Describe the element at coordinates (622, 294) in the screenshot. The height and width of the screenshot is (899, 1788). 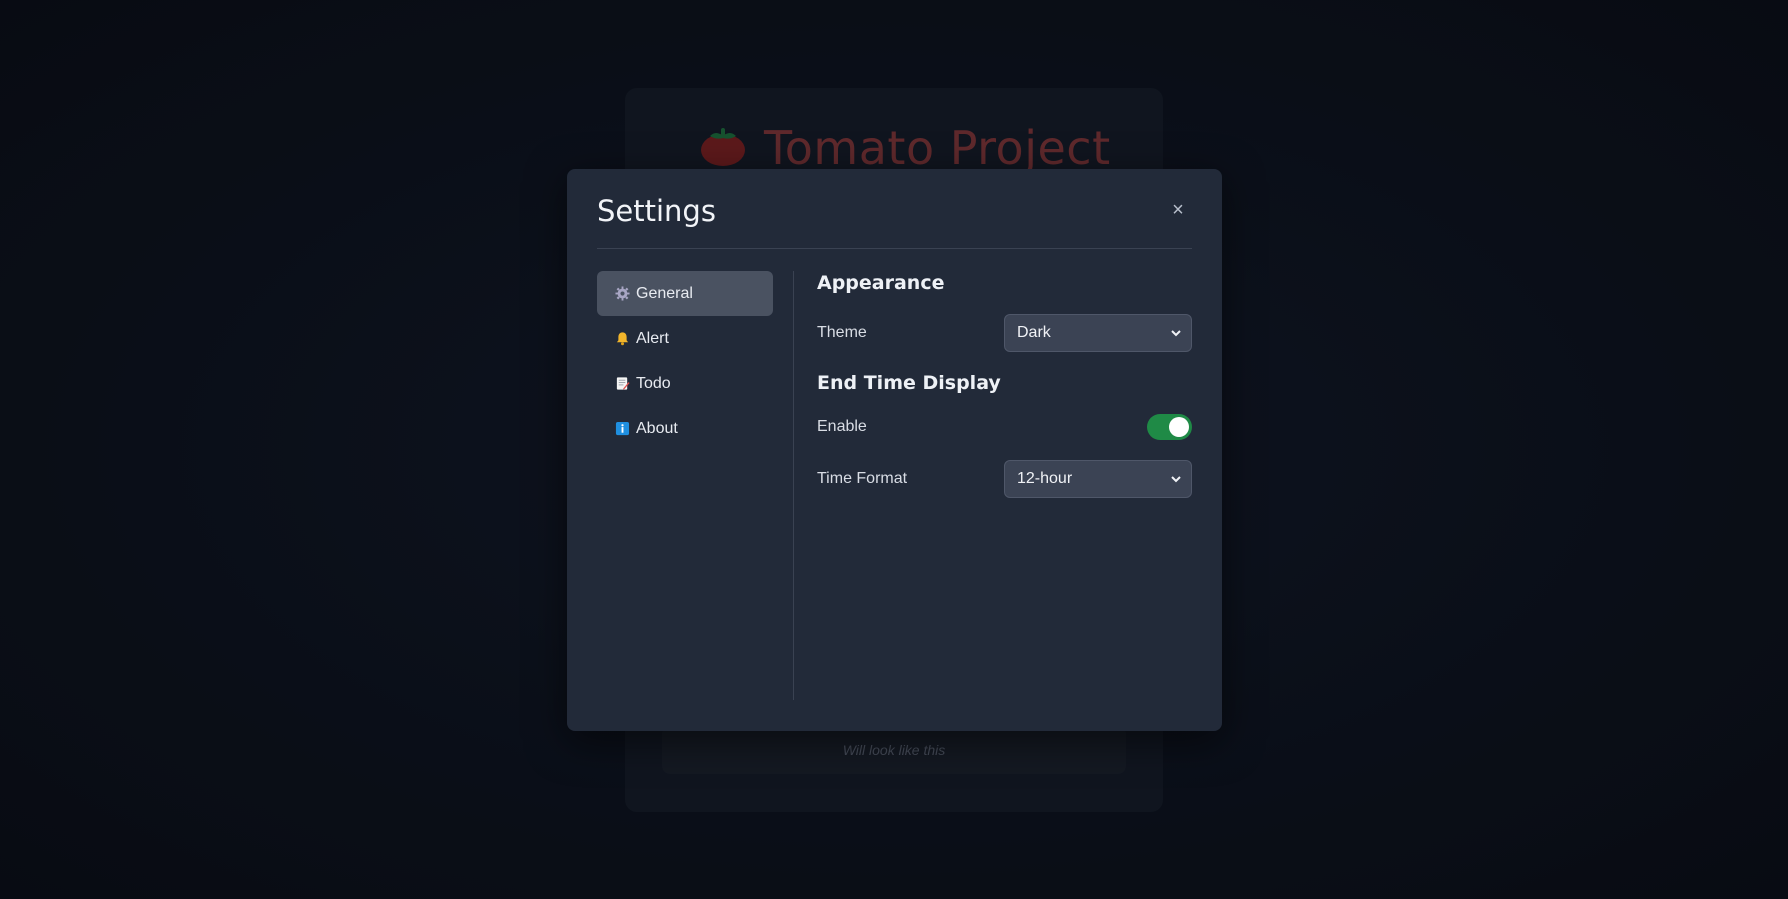
I see `gear-icon` at that location.